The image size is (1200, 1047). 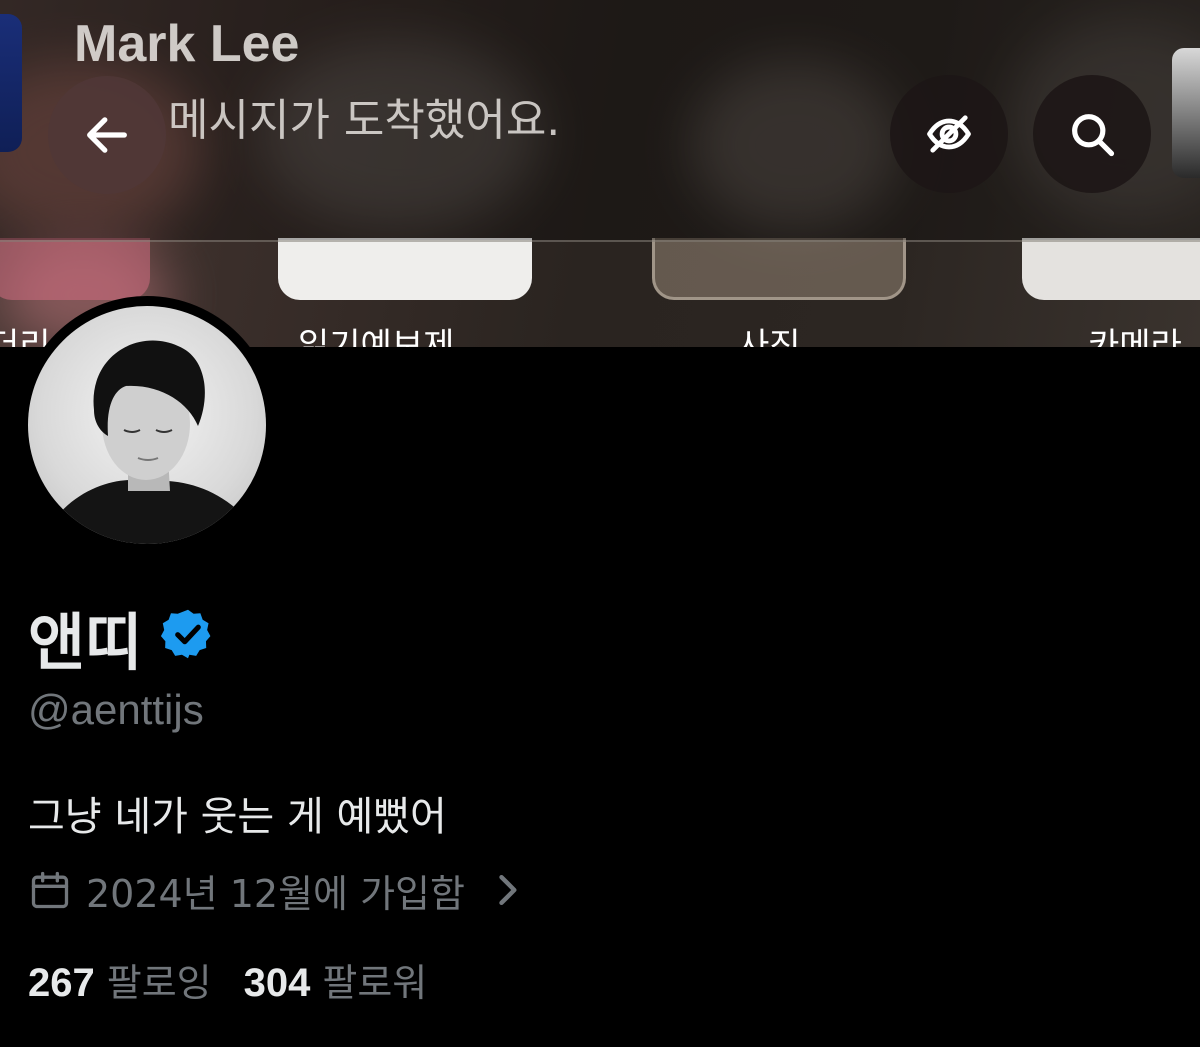 What do you see at coordinates (116, 709) in the screenshot?
I see `username-handle: @aenttijs` at bounding box center [116, 709].